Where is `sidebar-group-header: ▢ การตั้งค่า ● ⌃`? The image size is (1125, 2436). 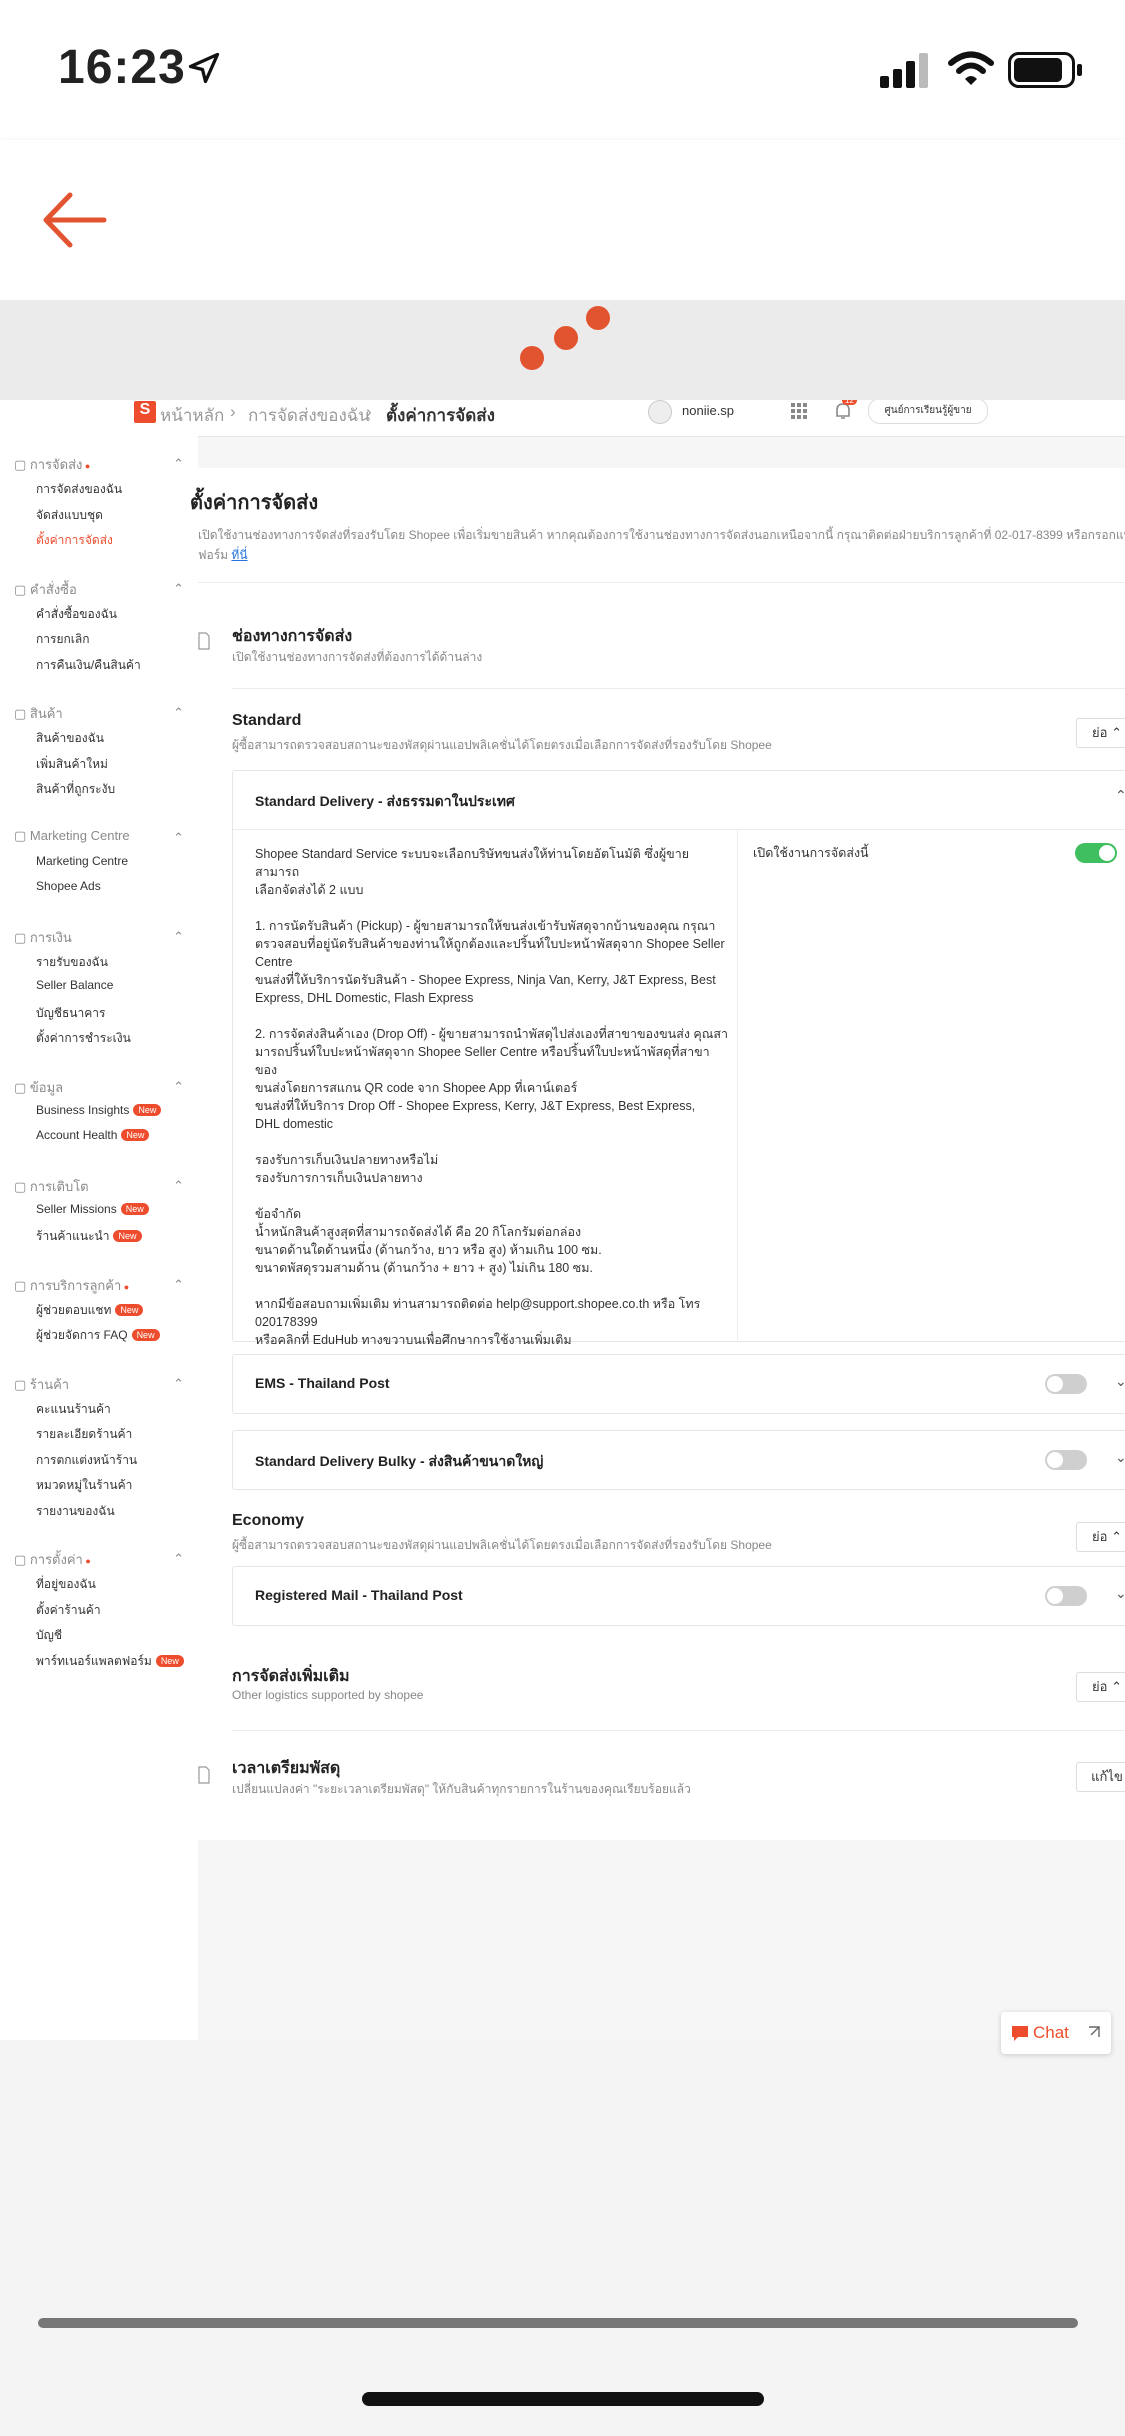 sidebar-group-header: ▢ การตั้งค่า ● ⌃ is located at coordinates (99, 1559).